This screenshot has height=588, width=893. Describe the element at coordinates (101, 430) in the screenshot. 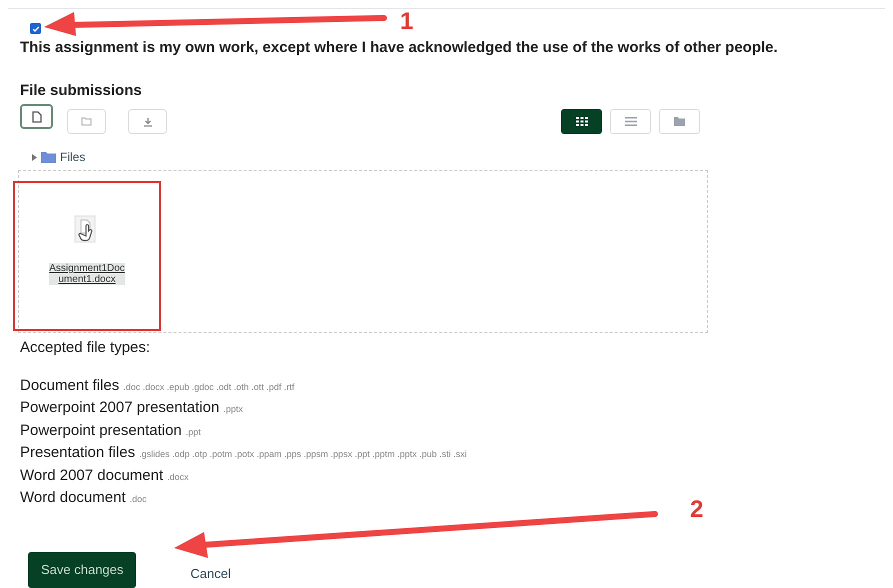

I see `file-type-name: Powerpoint presentation` at that location.